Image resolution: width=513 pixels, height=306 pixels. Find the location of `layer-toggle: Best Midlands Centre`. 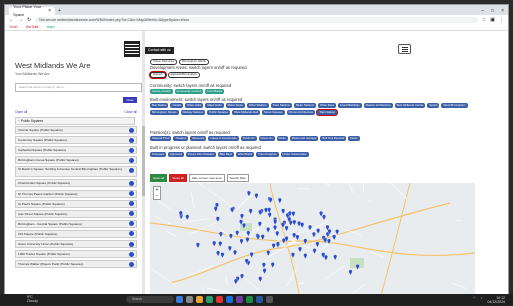

layer-toggle: Best Midlands Centre is located at coordinates (410, 105).